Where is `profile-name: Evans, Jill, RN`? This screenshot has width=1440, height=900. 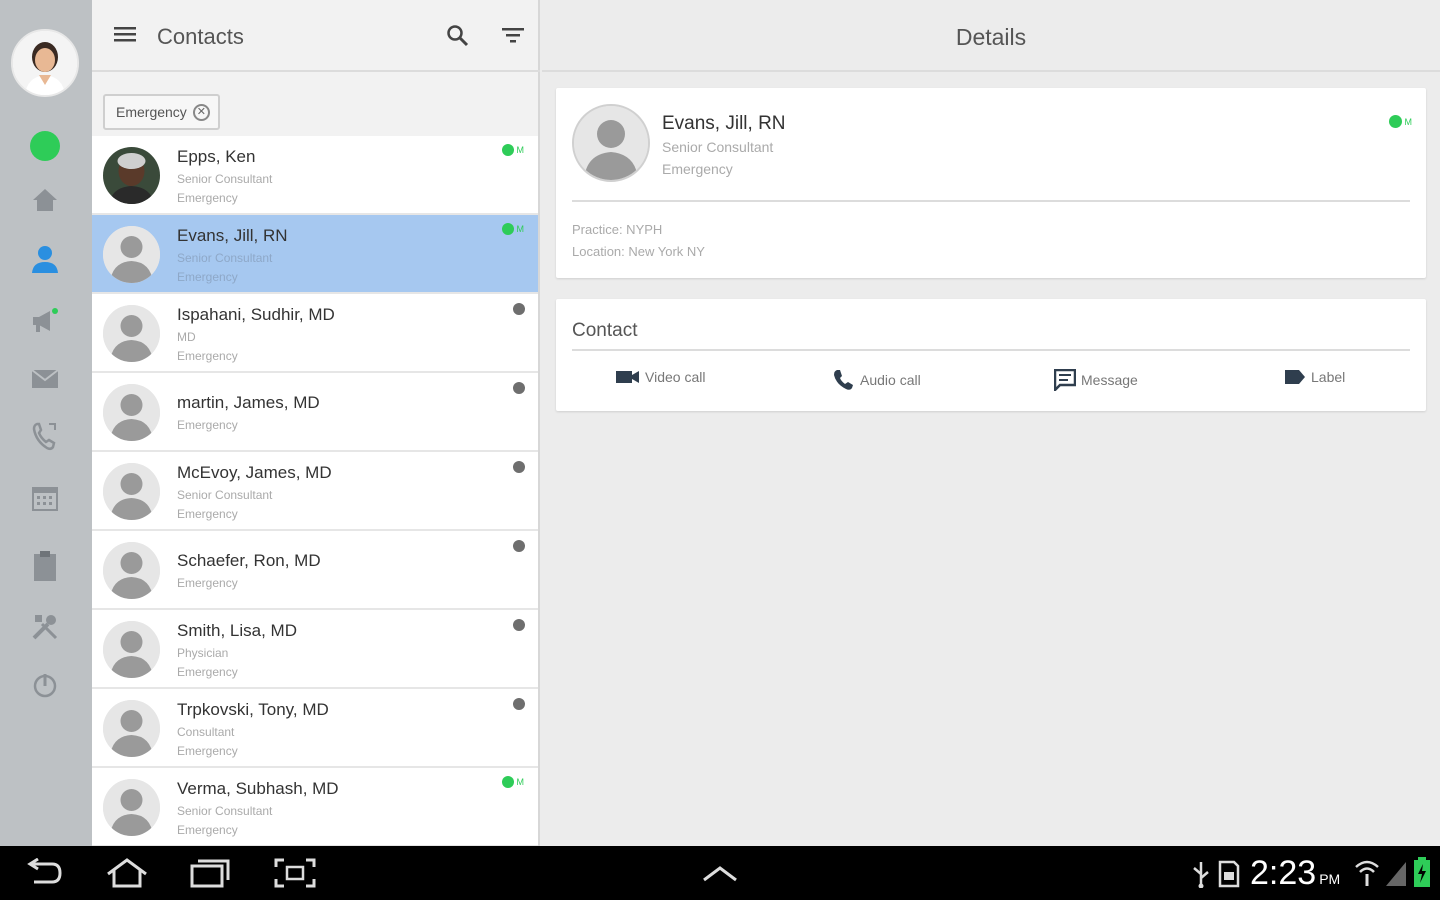
profile-name: Evans, Jill, RN is located at coordinates (724, 123).